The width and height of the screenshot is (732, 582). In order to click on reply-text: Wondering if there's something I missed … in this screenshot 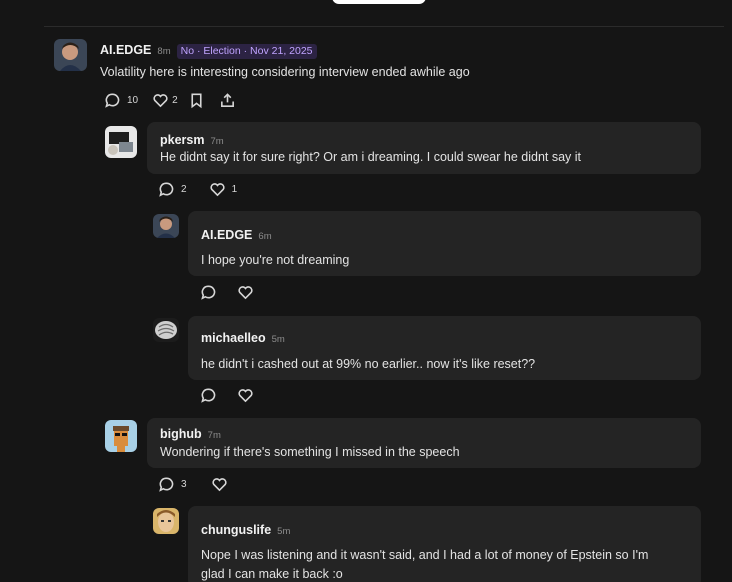, I will do `click(310, 452)`.